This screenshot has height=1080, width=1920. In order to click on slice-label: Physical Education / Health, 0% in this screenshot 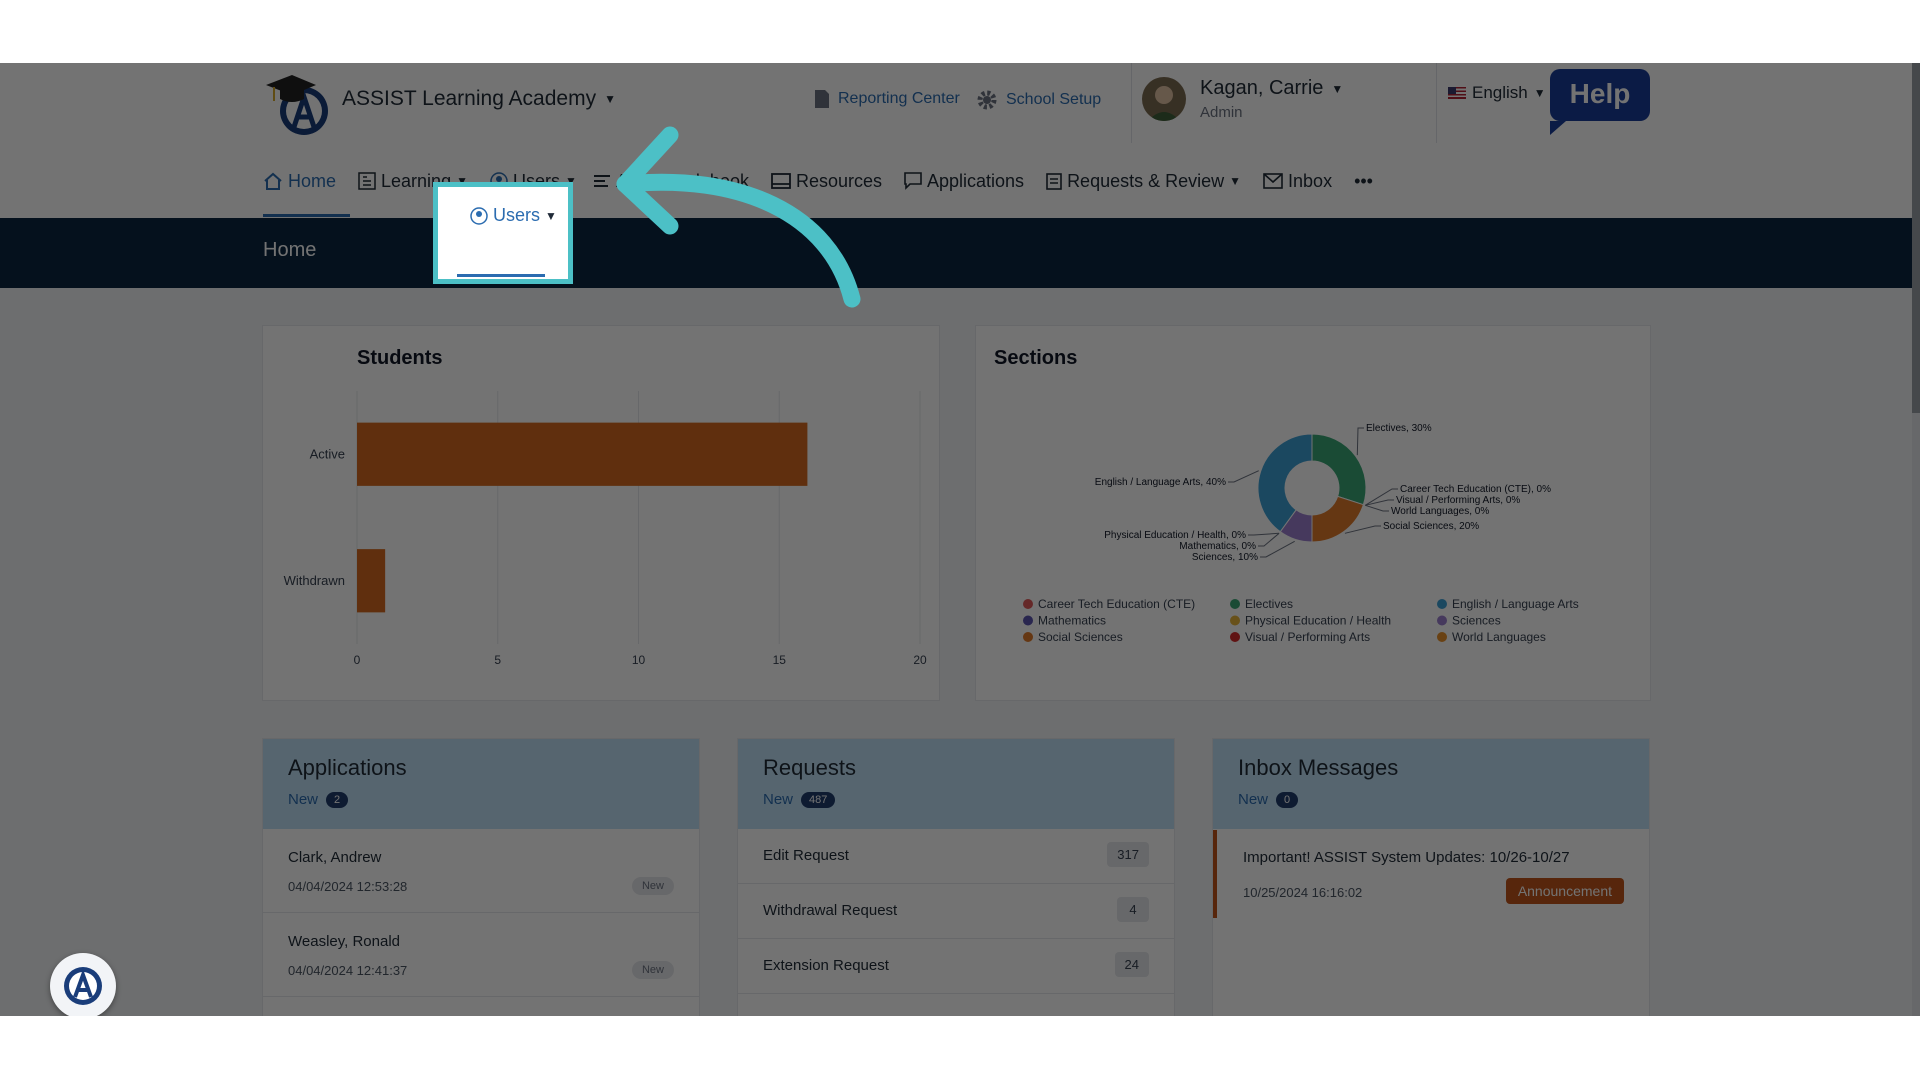, I will do `click(1175, 535)`.